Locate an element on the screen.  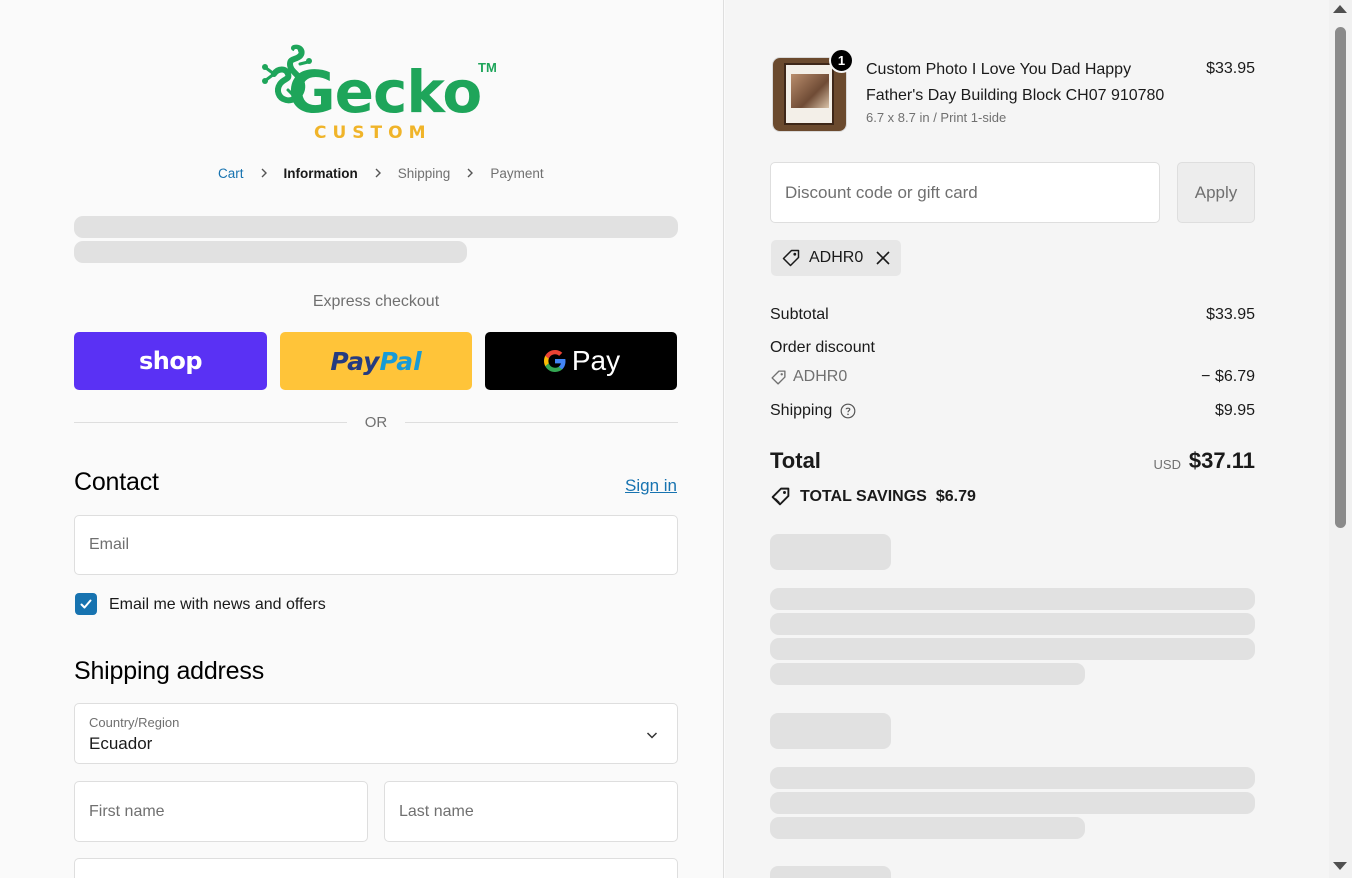
scrollbar is located at coordinates (1340, 439).